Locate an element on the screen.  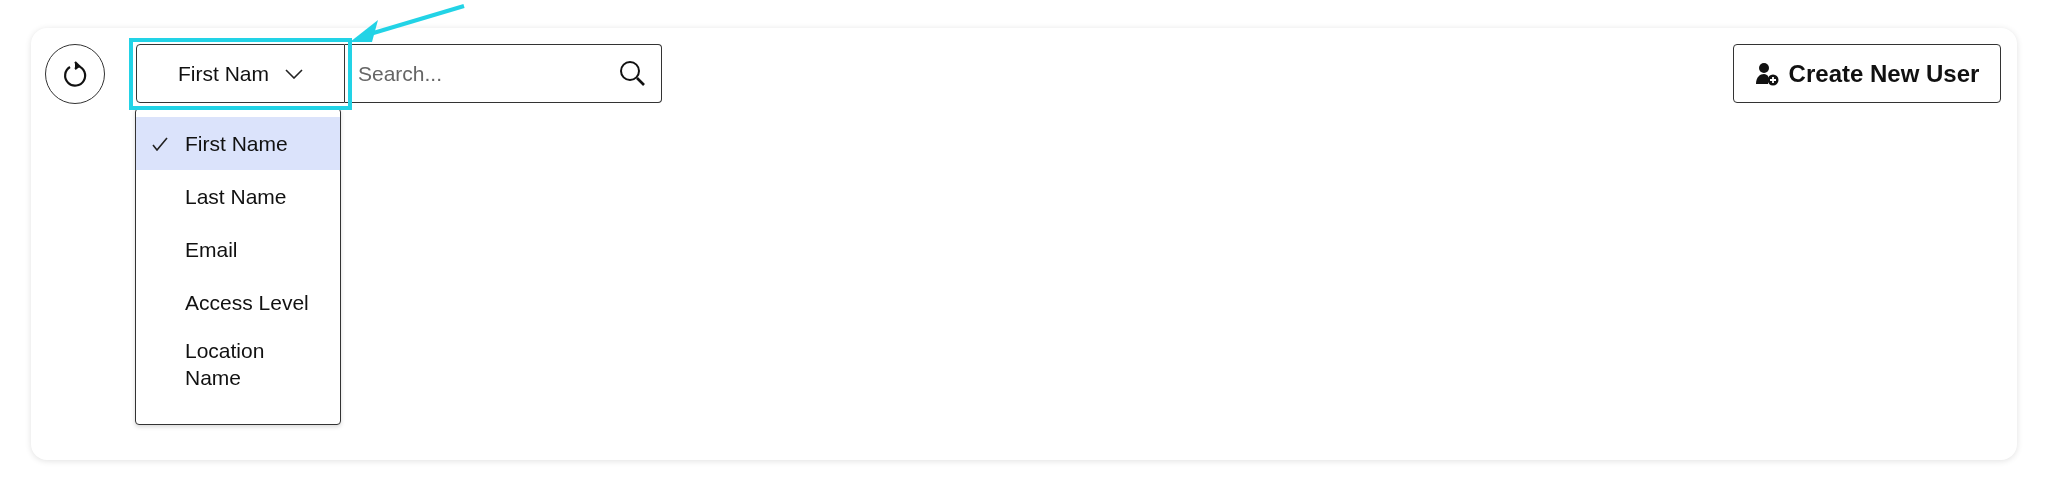
menu-item-label: Email is located at coordinates (211, 250).